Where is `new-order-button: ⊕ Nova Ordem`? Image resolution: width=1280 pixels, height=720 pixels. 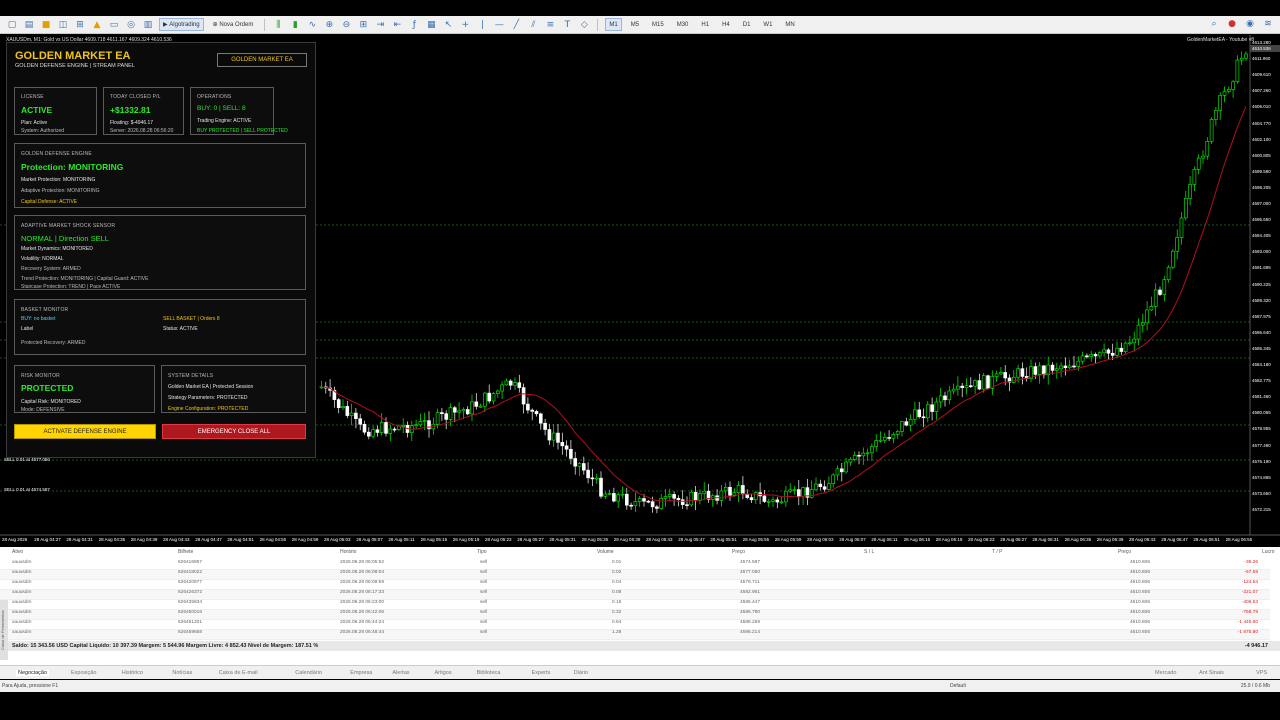 new-order-button: ⊕ Nova Ordem is located at coordinates (233, 24).